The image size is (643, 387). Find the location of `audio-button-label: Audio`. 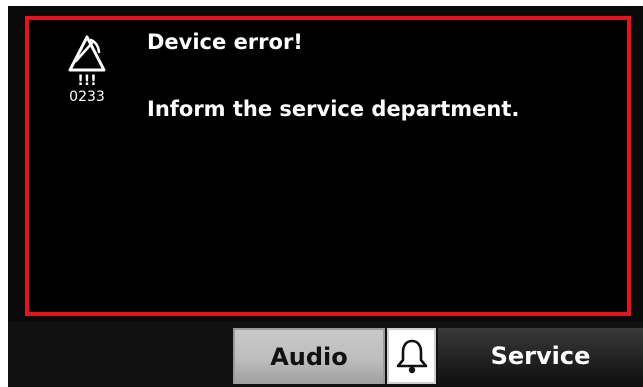

audio-button-label: Audio is located at coordinates (309, 357).